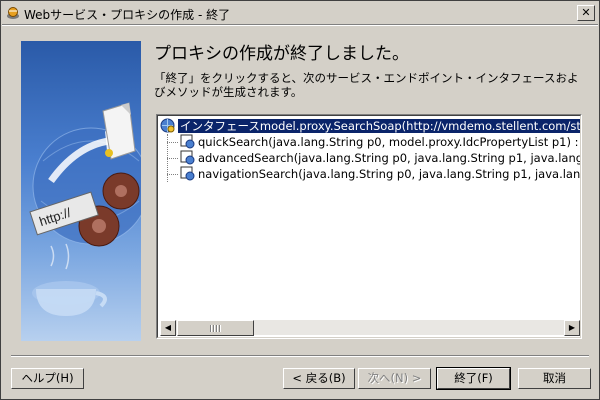  I want to click on scroll-left-button: ◀, so click(168, 328).